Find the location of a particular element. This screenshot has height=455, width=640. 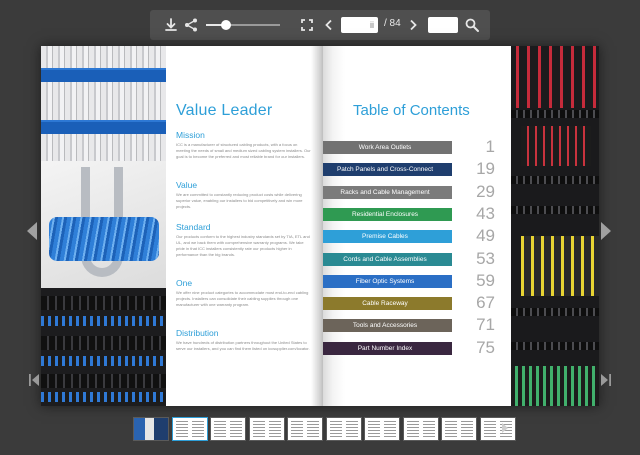

toc-item: Tools and Accessories is located at coordinates (385, 326).